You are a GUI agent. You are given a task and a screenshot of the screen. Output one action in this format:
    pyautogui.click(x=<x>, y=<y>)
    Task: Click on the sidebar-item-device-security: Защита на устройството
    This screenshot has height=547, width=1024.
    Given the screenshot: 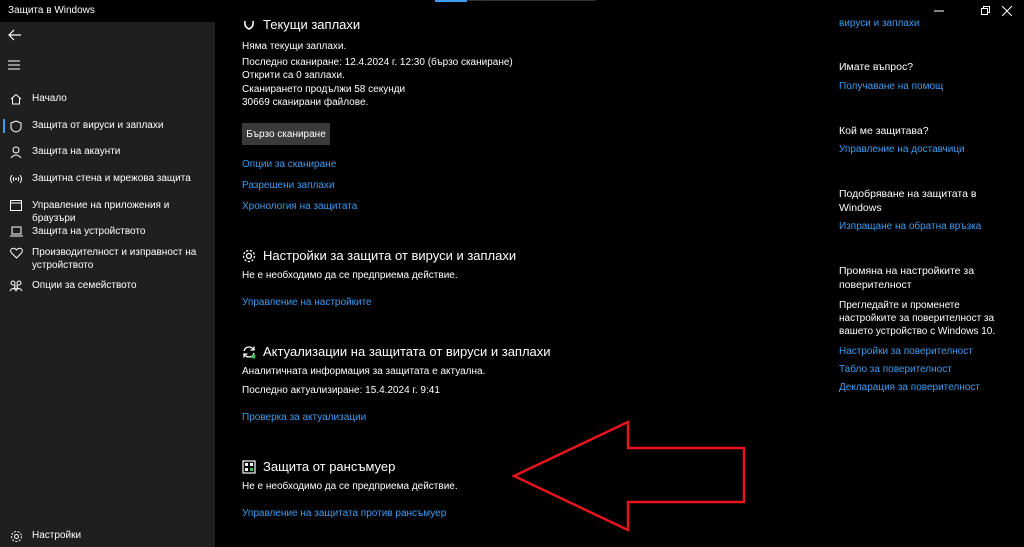 What is the action you would take?
    pyautogui.click(x=107, y=231)
    